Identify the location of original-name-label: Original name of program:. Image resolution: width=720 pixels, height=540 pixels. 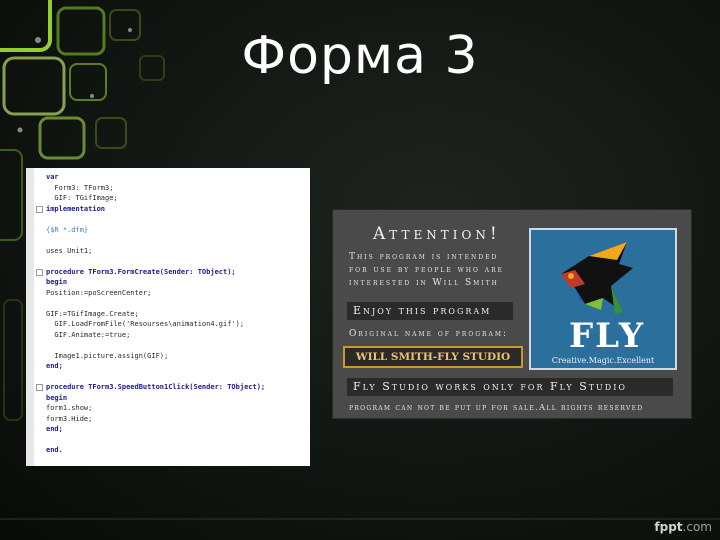
(429, 334).